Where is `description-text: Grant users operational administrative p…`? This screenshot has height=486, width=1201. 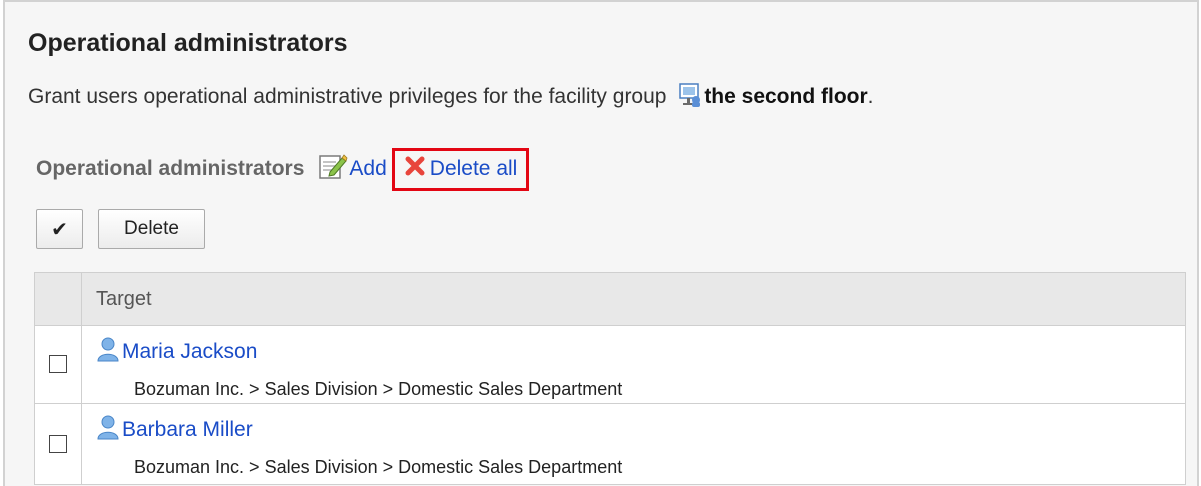 description-text: Grant users operational administrative p… is located at coordinates (350, 96).